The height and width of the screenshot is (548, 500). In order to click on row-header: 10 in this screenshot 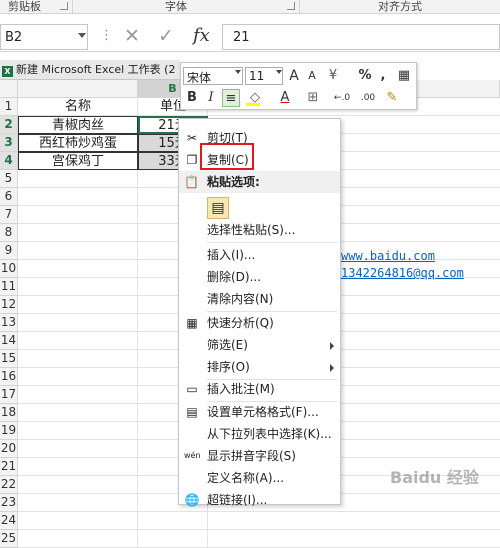, I will do `click(9, 269)`.